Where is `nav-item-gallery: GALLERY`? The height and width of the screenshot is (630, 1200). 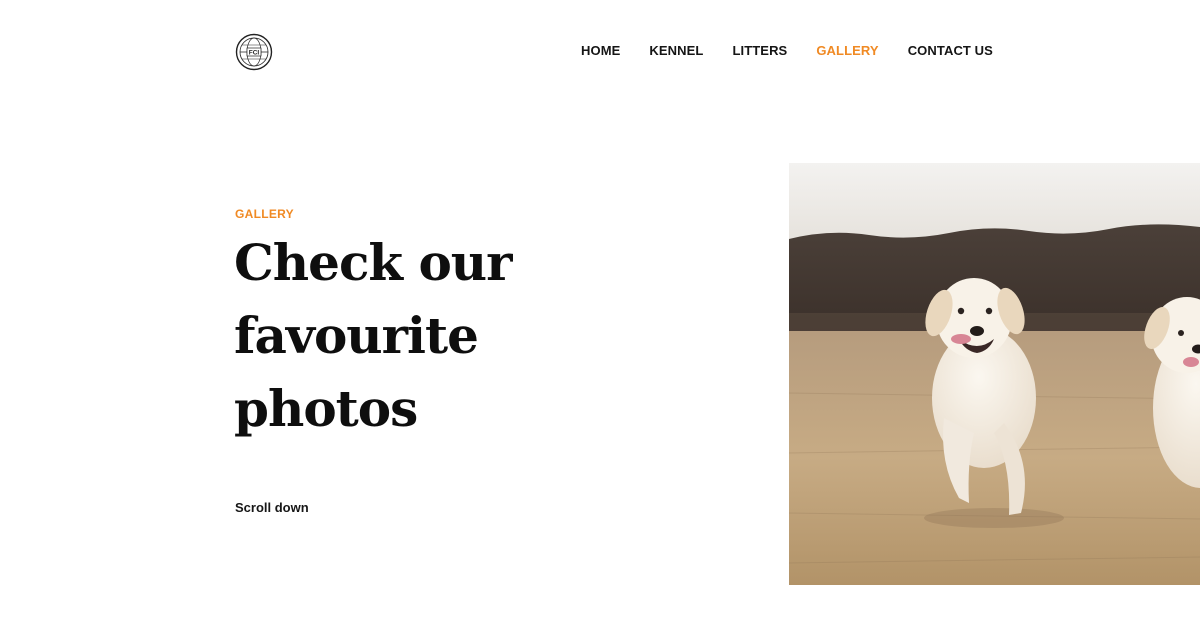
nav-item-gallery: GALLERY is located at coordinates (847, 51).